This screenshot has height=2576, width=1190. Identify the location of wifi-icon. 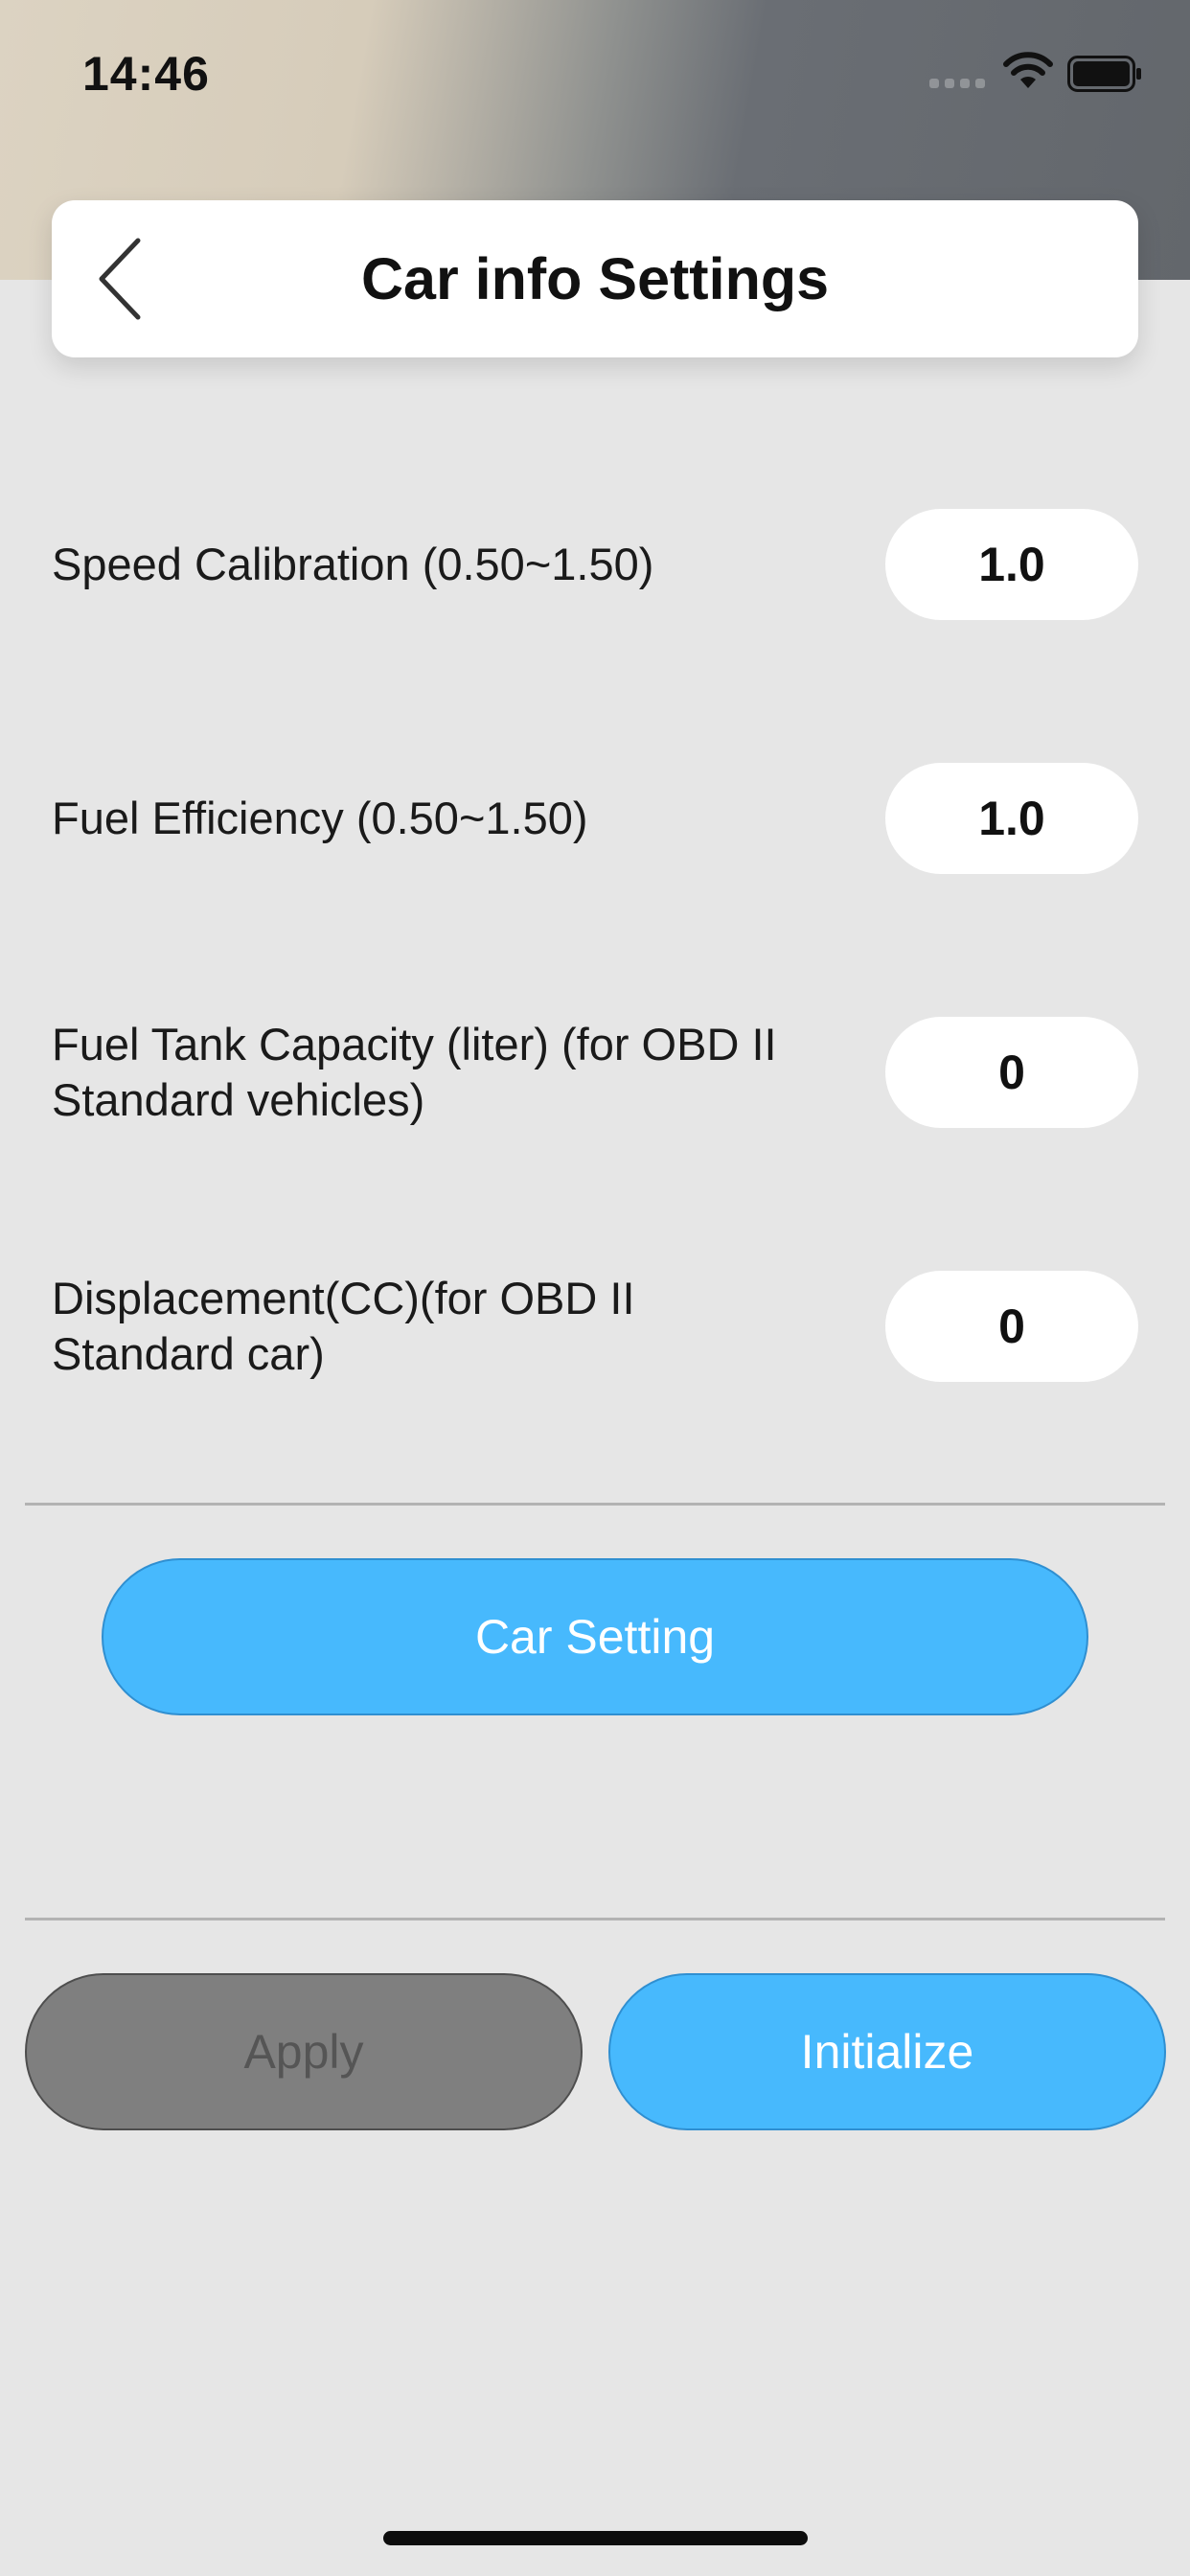
(1028, 70).